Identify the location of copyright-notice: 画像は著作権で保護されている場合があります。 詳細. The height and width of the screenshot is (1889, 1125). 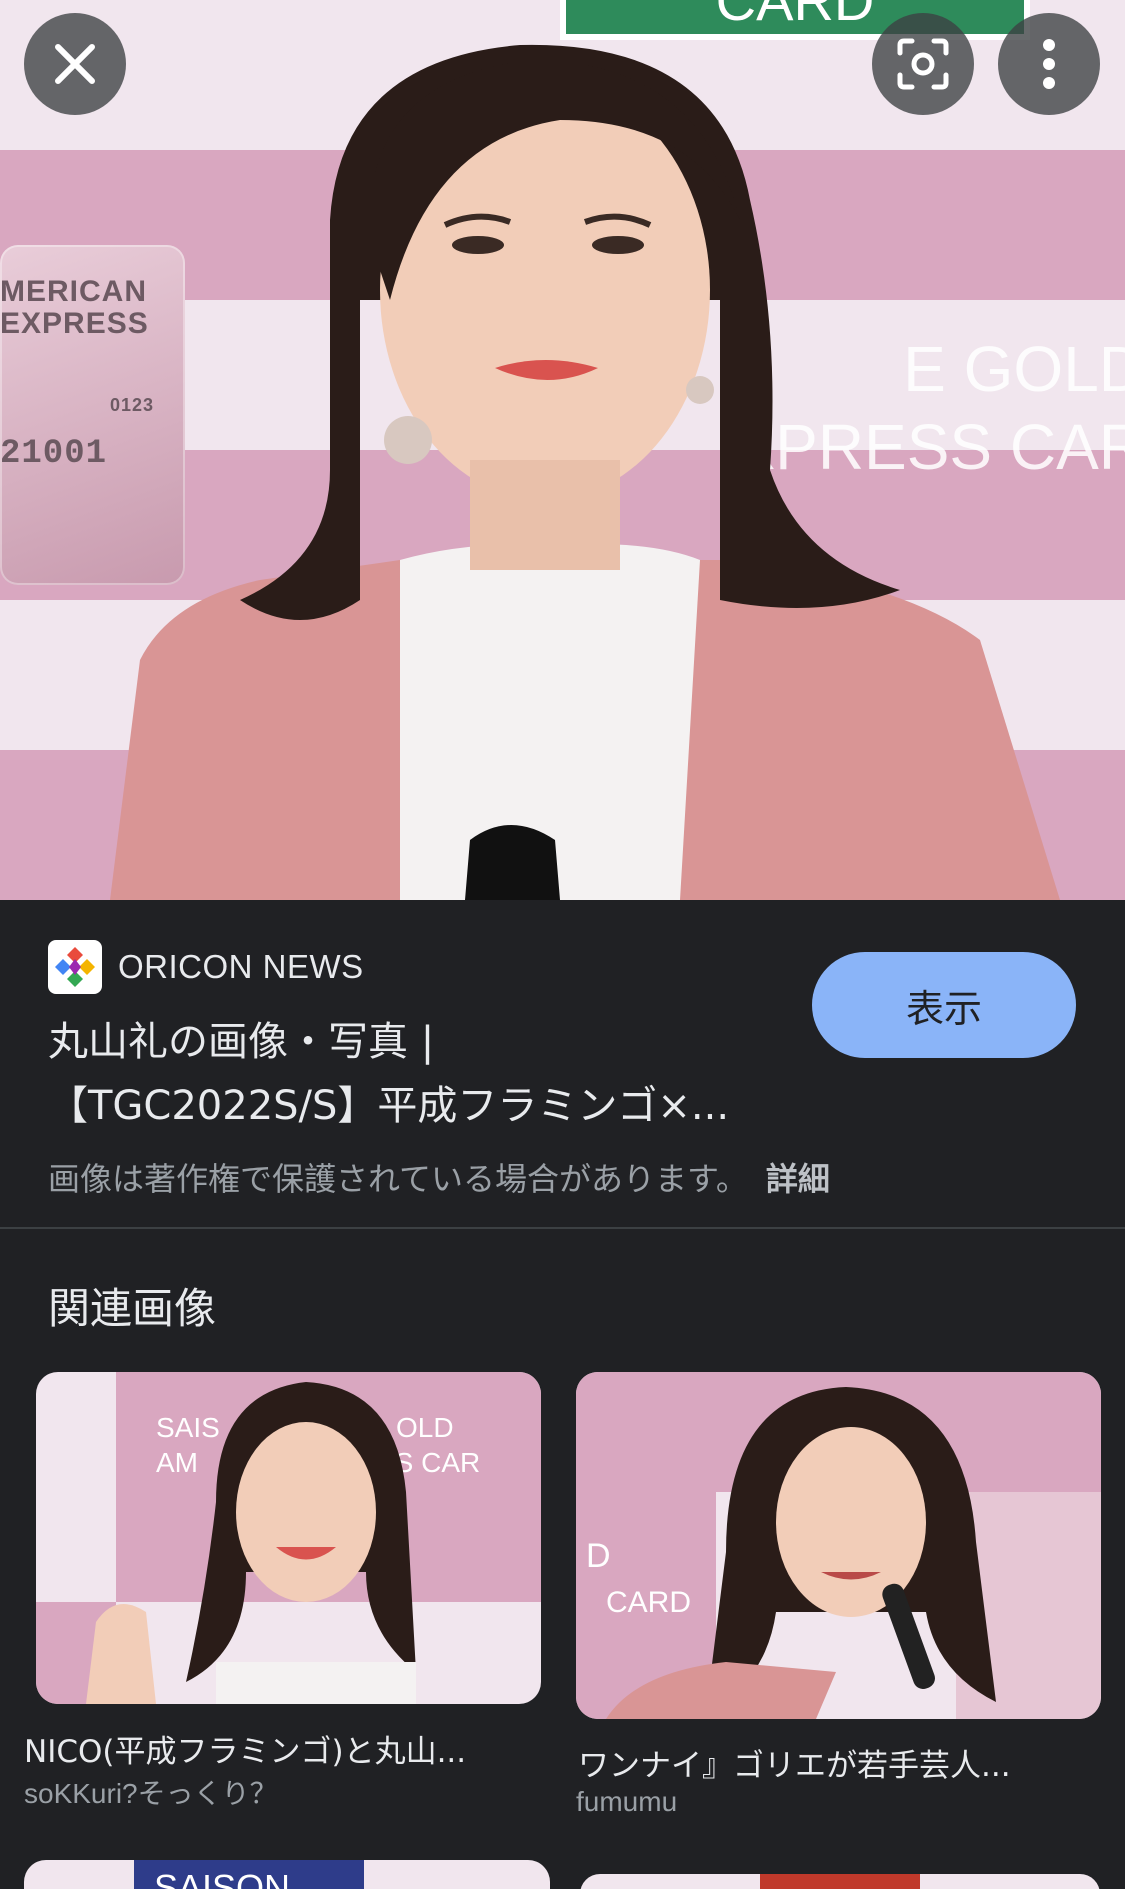
(439, 1177).